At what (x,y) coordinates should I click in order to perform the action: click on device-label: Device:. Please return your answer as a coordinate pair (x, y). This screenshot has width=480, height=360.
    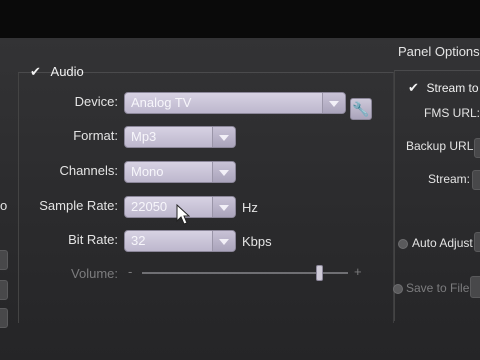
    Looking at the image, I should click on (96, 101).